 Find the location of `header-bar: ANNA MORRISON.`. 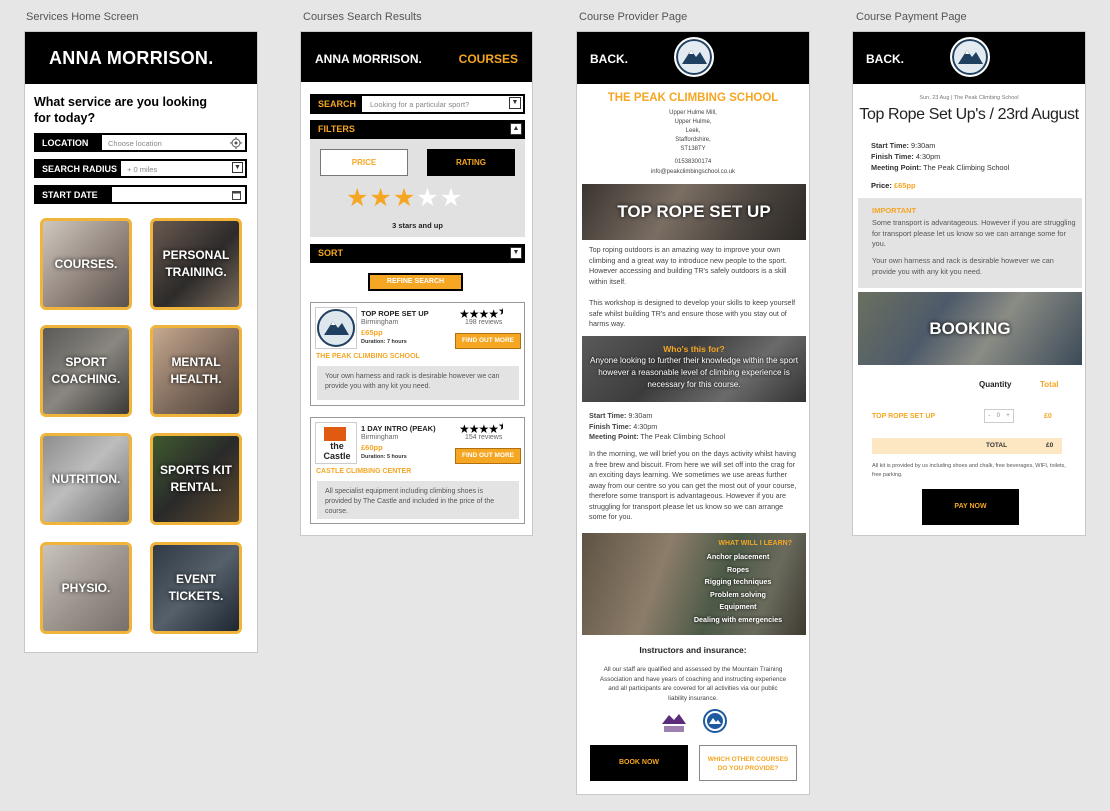

header-bar: ANNA MORRISON. is located at coordinates (141, 58).